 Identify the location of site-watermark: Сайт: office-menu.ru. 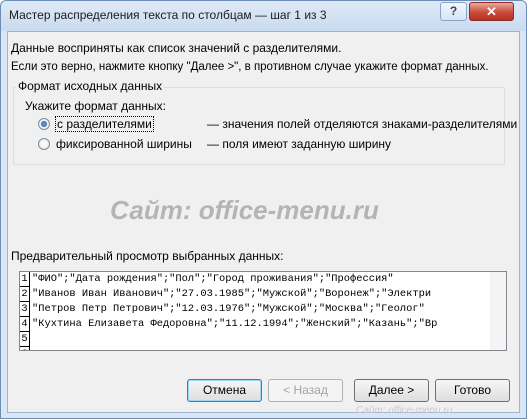
(244, 210).